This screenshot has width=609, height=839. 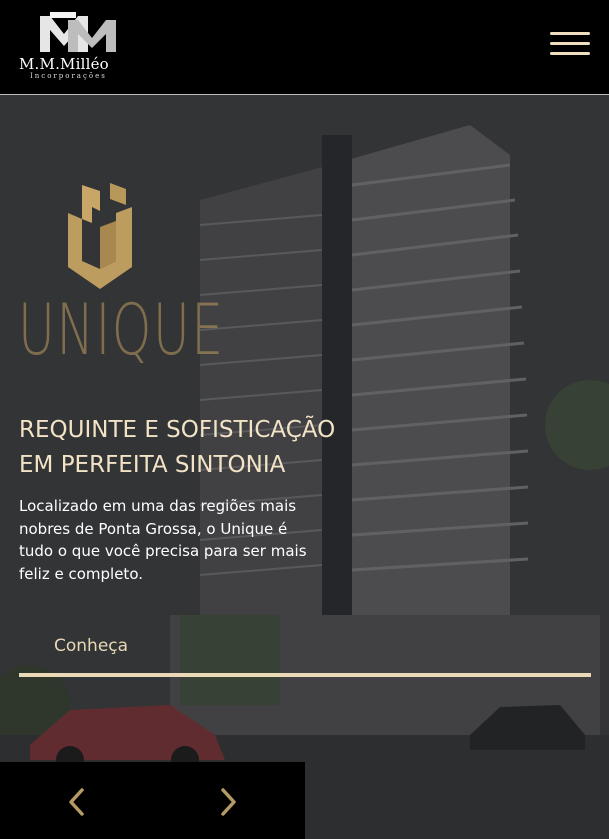 What do you see at coordinates (152, 800) in the screenshot?
I see `slider-navigation` at bounding box center [152, 800].